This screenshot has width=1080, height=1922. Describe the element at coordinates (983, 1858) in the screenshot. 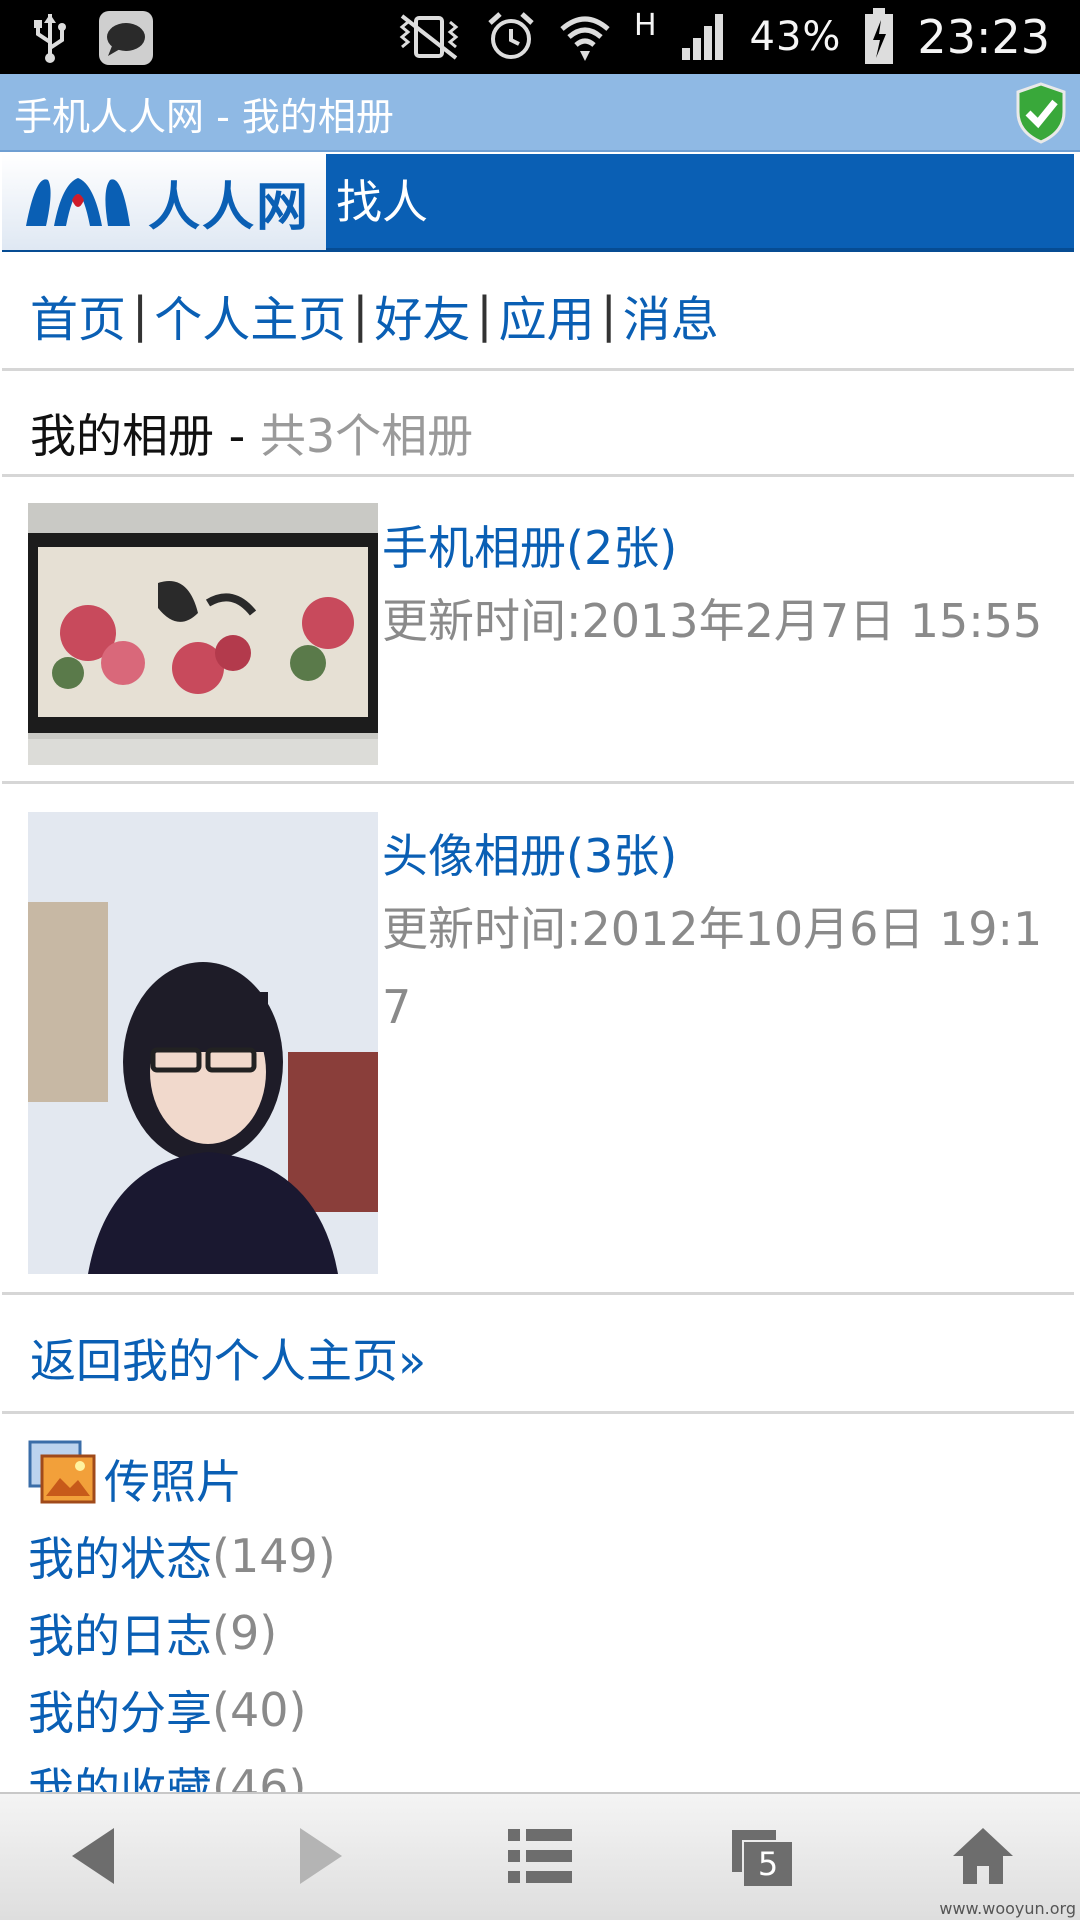

I see `home-icon` at that location.